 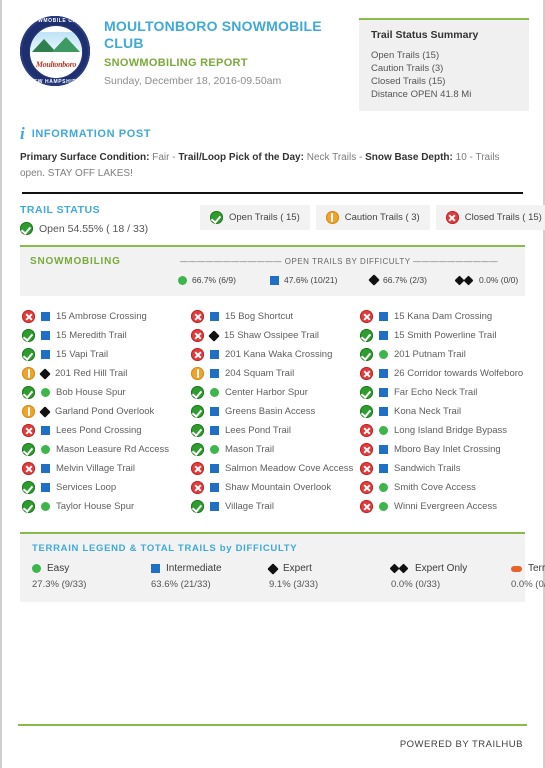 I want to click on trail-row: 15 Vapi Trail, so click(x=106, y=354).